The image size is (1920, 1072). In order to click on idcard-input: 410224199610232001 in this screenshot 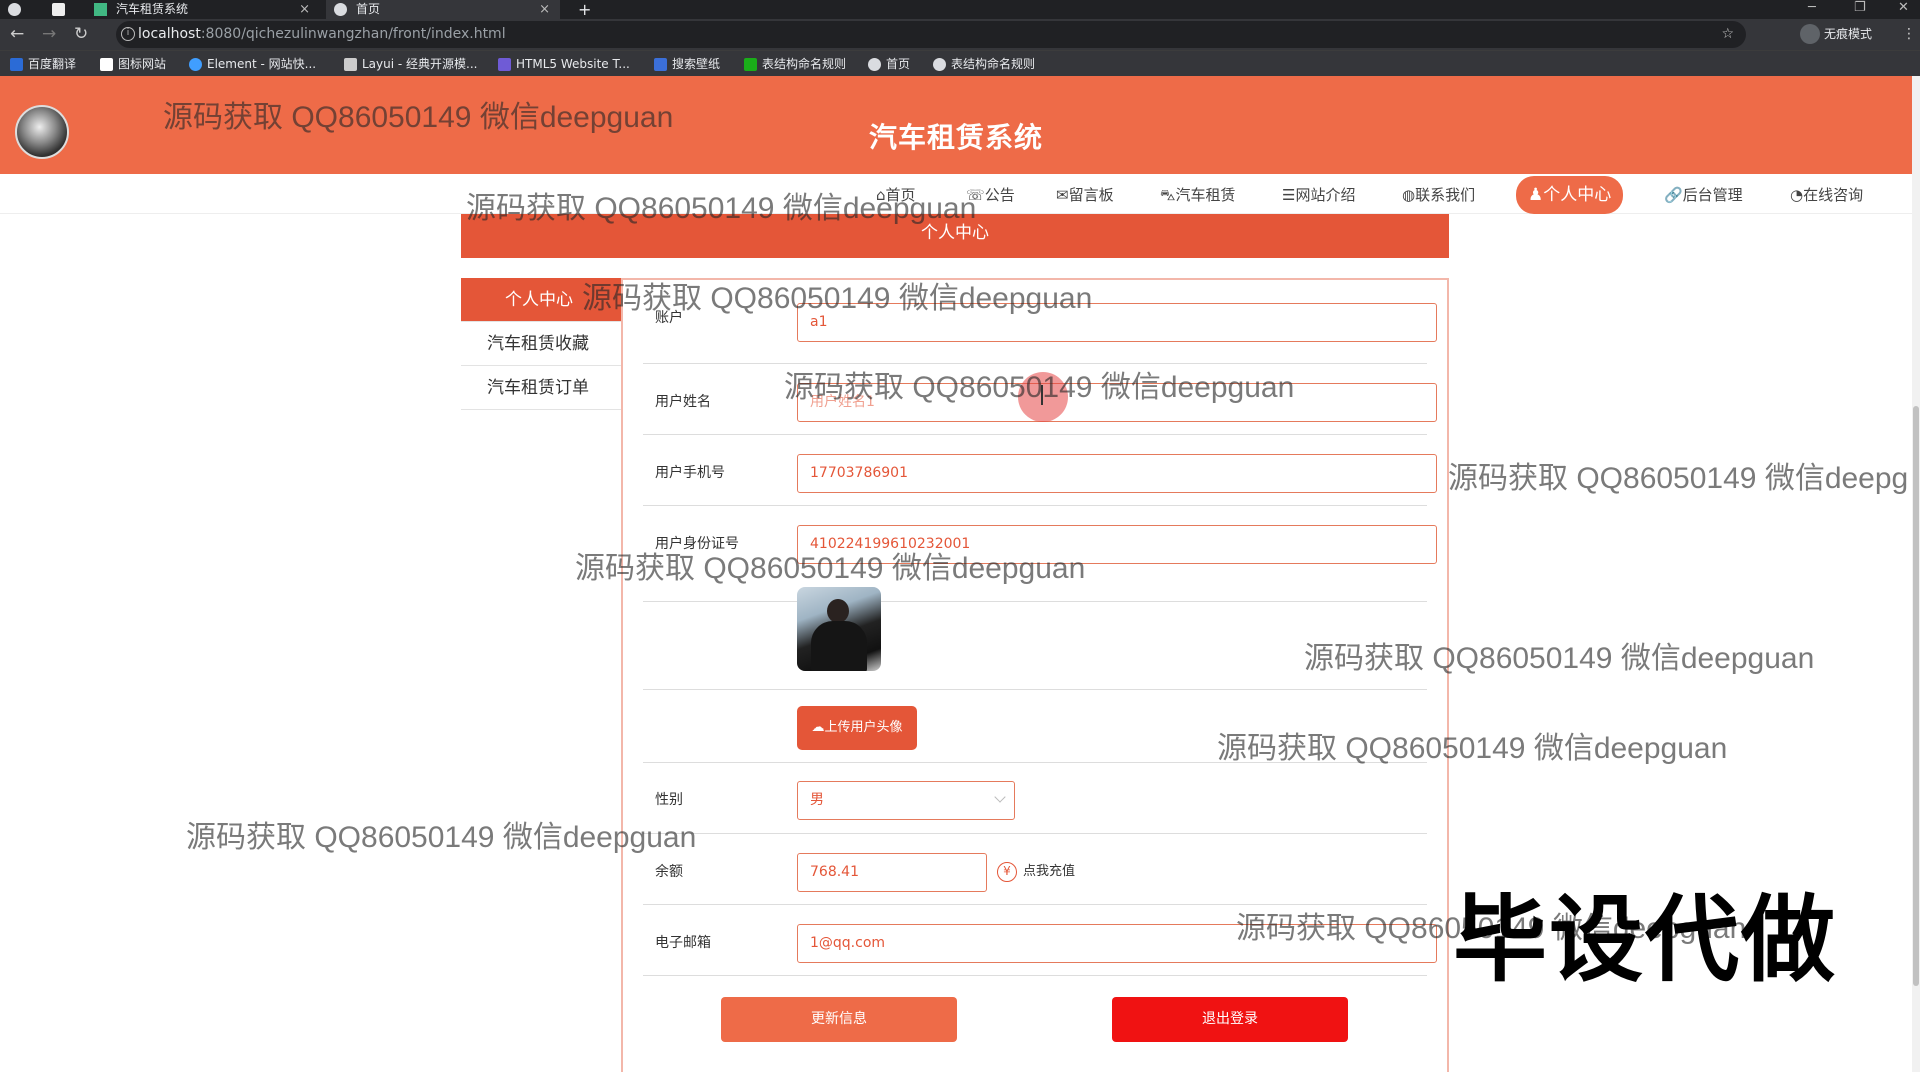, I will do `click(1117, 544)`.